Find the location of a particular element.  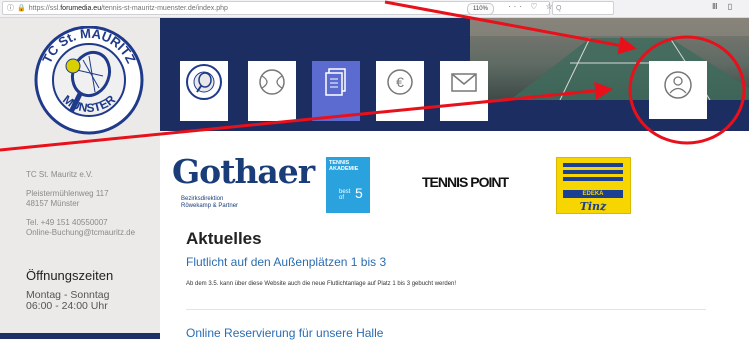

nav-kontakt-label: KONTAKT is located at coordinates (464, 113).